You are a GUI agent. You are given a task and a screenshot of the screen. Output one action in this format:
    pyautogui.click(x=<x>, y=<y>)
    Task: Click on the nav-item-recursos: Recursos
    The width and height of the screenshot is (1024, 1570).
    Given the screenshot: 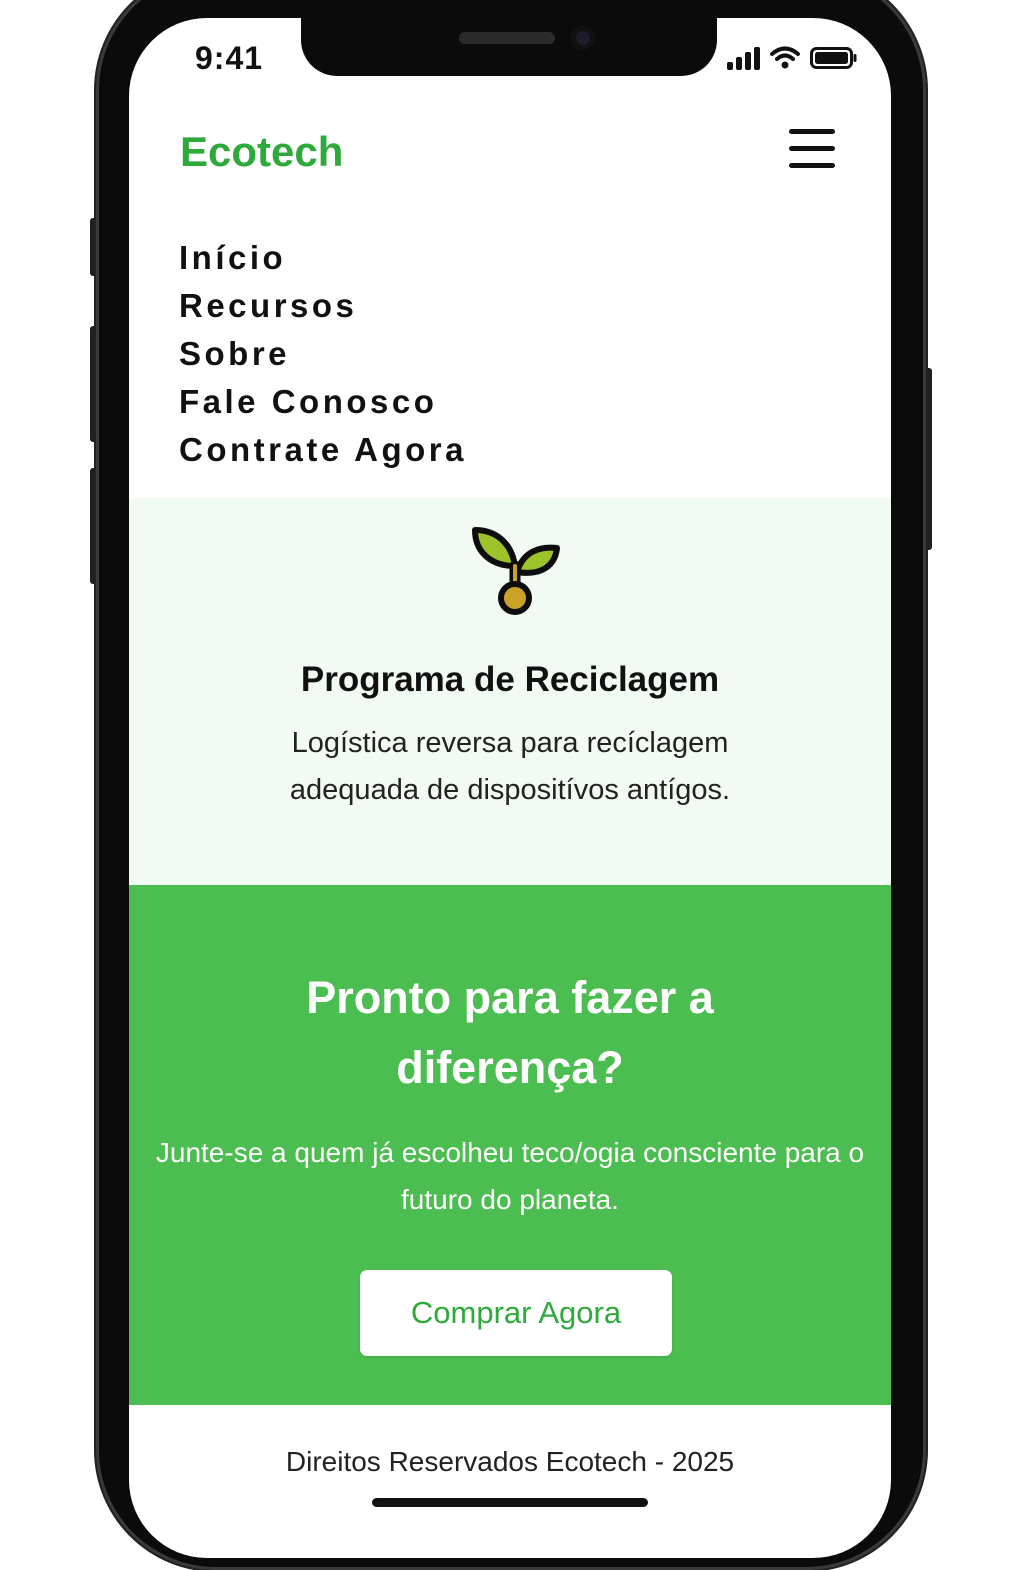 What is the action you would take?
    pyautogui.click(x=323, y=306)
    